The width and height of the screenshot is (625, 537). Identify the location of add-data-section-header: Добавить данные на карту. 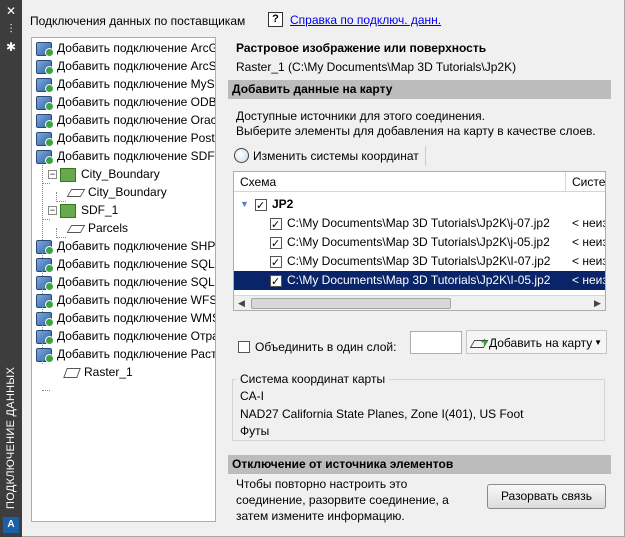
(419, 89).